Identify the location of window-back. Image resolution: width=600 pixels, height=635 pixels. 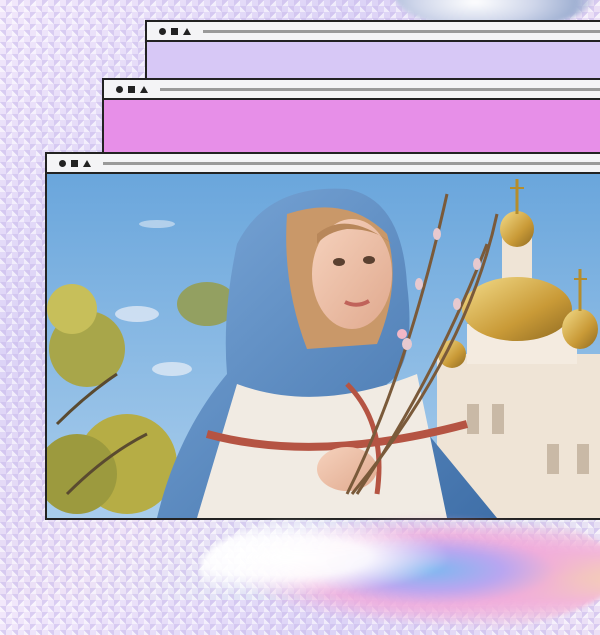
(372, 51).